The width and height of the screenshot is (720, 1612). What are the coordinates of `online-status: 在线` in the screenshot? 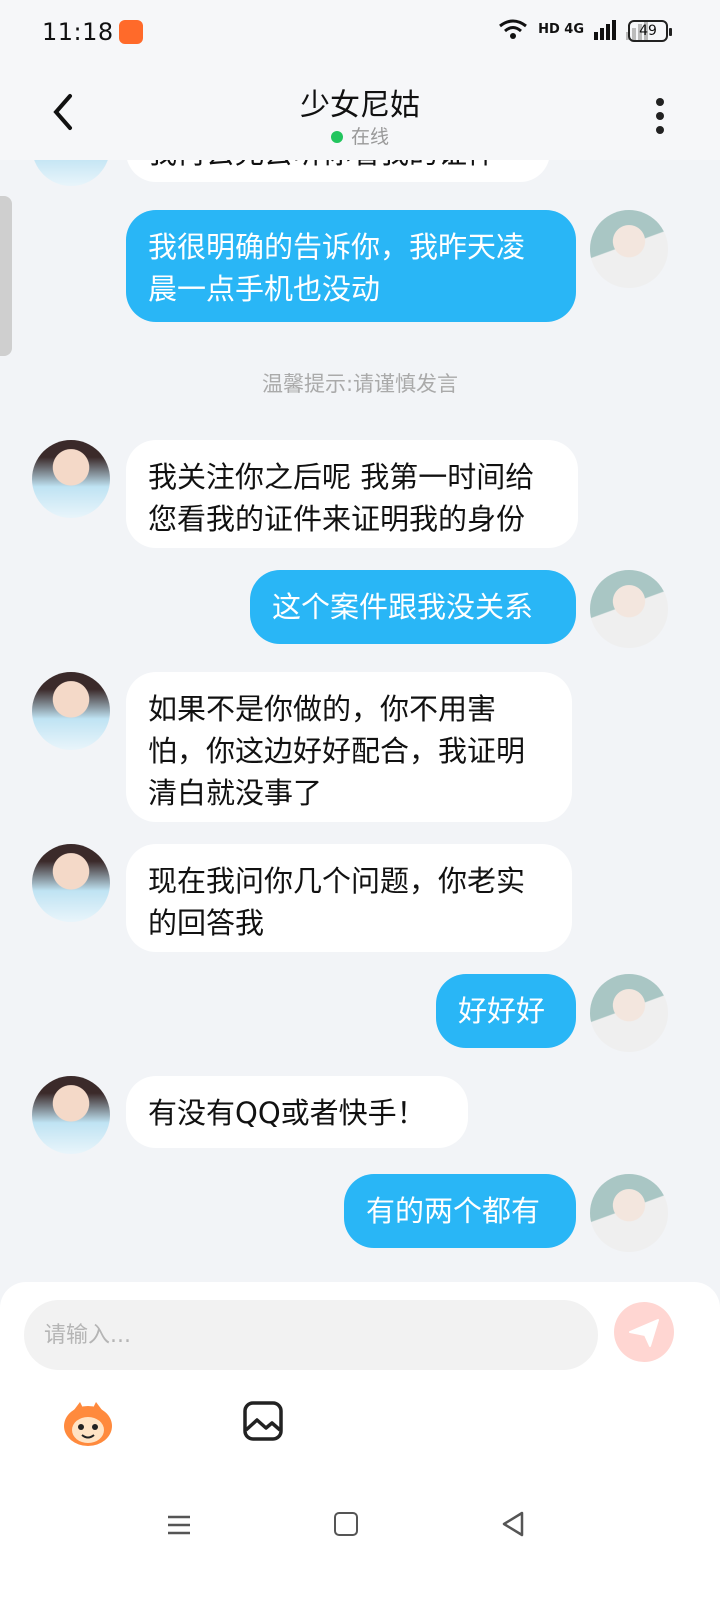 It's located at (360, 135).